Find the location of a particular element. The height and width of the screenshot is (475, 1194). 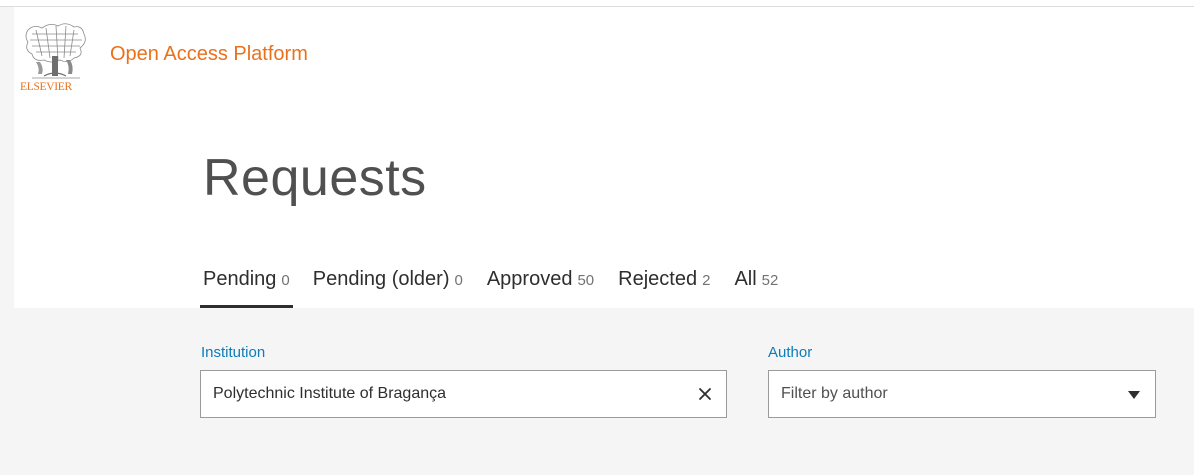

tab-approved: Approved 50 is located at coordinates (540, 288).